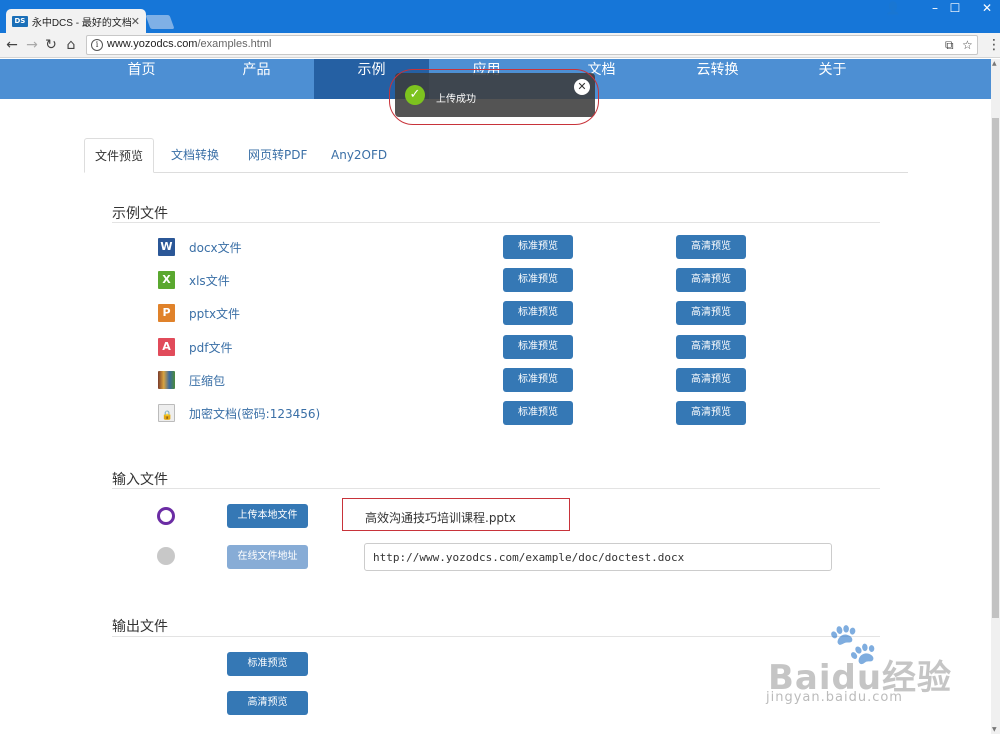  I want to click on sample-file-row: P pptx文件, so click(458, 313).